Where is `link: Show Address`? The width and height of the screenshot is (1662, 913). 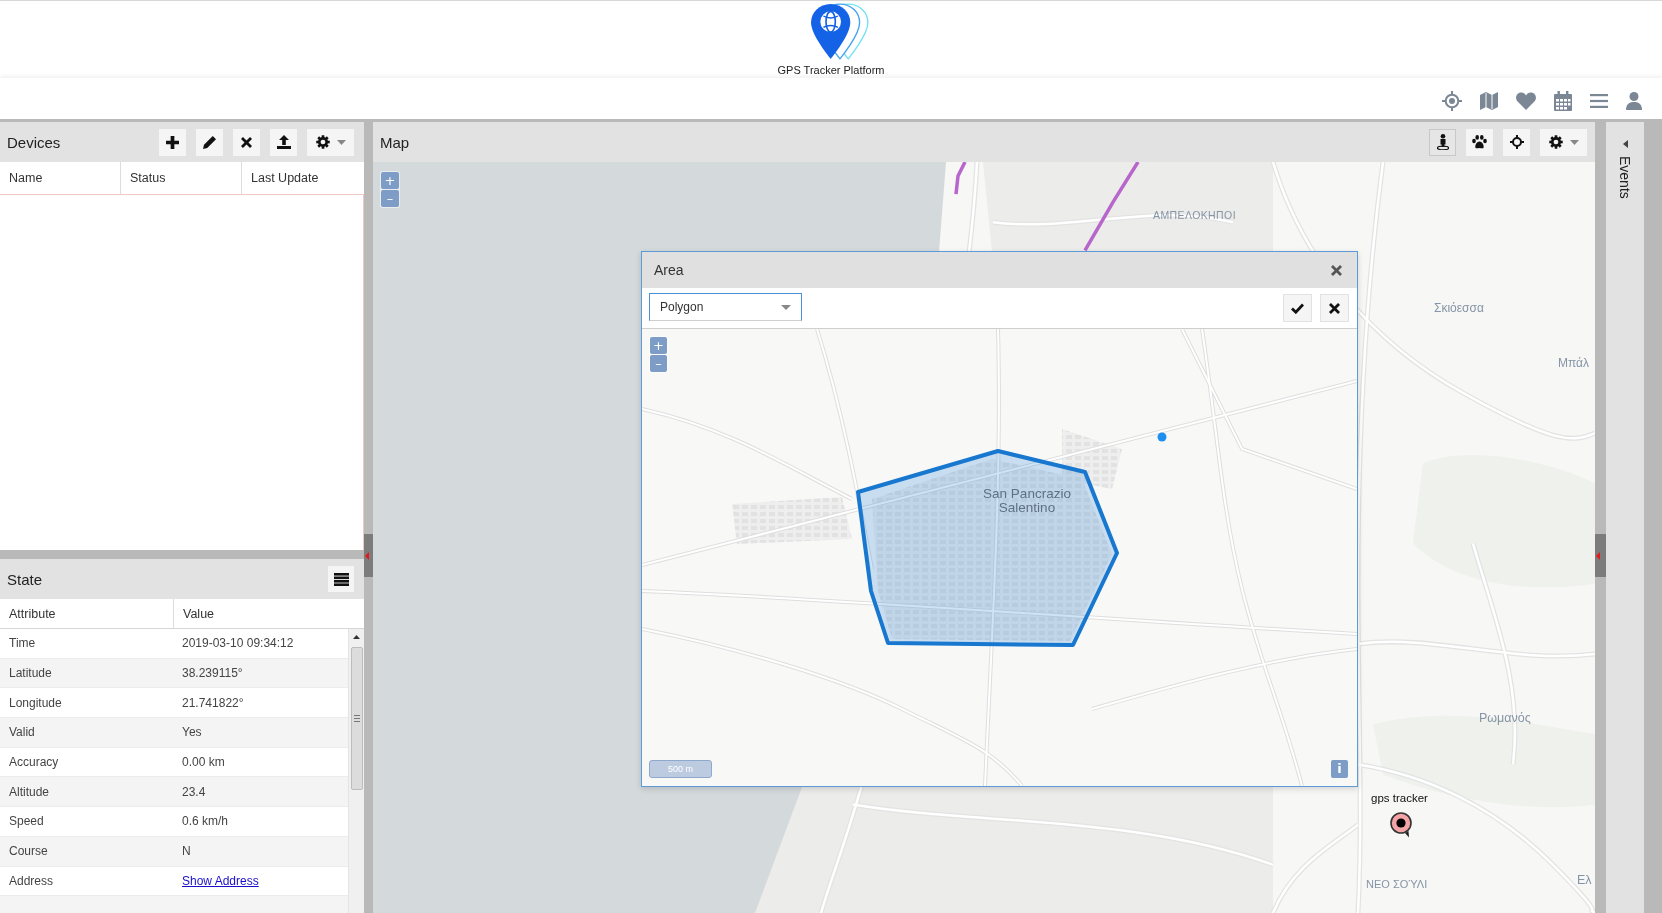
link: Show Address is located at coordinates (220, 880).